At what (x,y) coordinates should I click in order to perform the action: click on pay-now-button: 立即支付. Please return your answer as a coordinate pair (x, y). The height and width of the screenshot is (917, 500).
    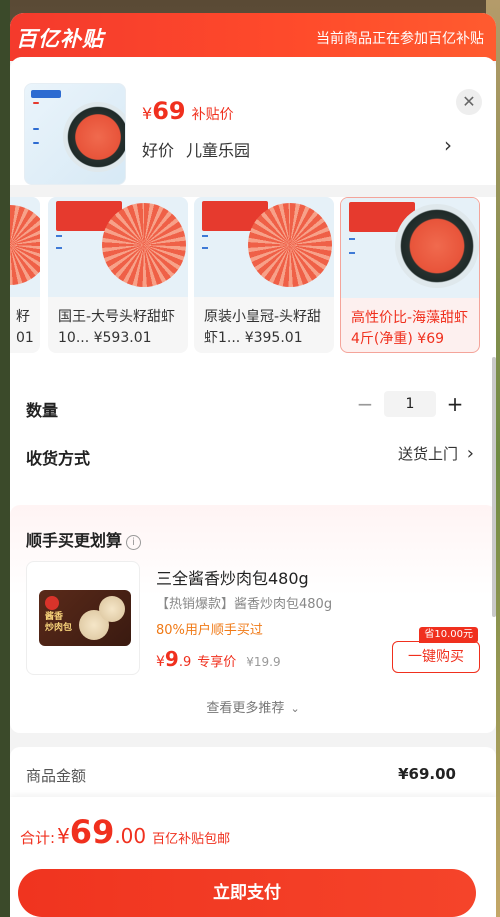
    Looking at the image, I should click on (247, 893).